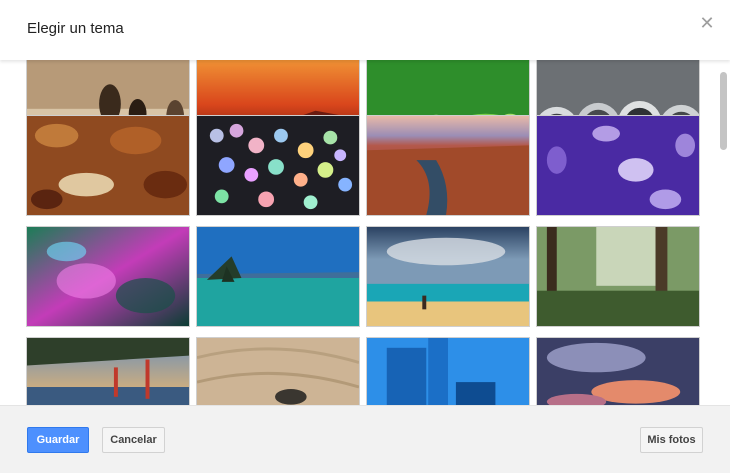  Describe the element at coordinates (723, 232) in the screenshot. I see `scrollbar` at that location.